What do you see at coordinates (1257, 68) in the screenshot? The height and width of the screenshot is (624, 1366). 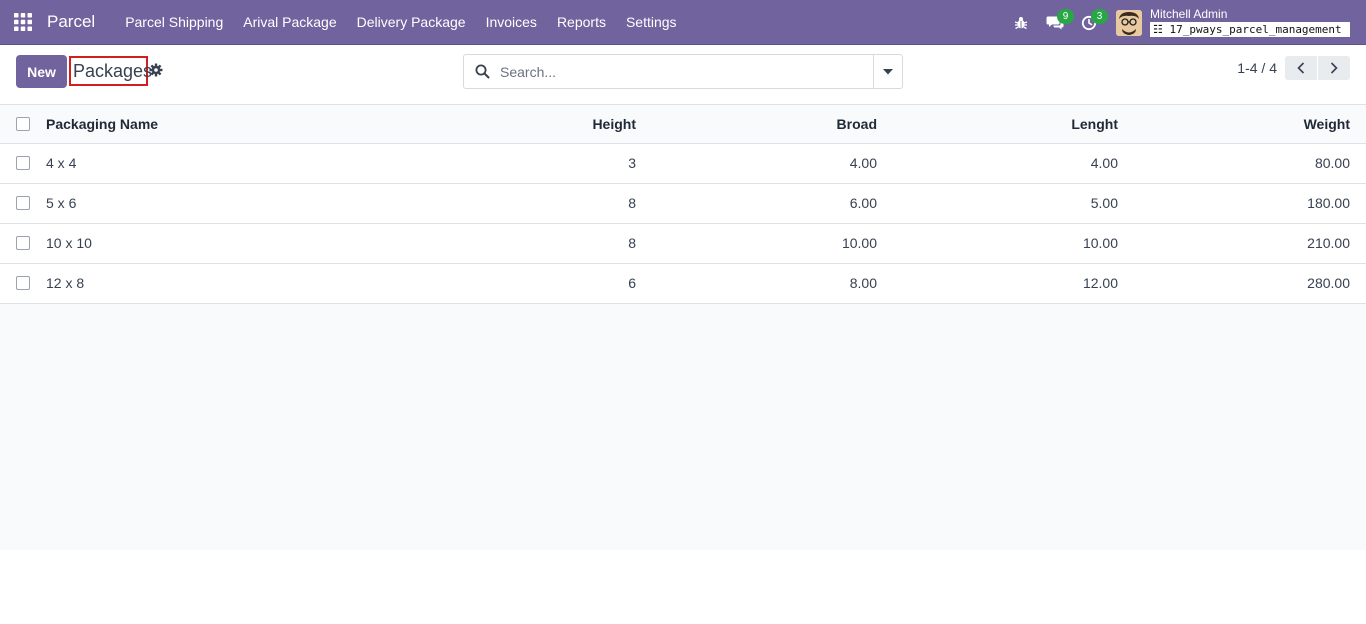 I see `pager-value: 1-4 / 4` at bounding box center [1257, 68].